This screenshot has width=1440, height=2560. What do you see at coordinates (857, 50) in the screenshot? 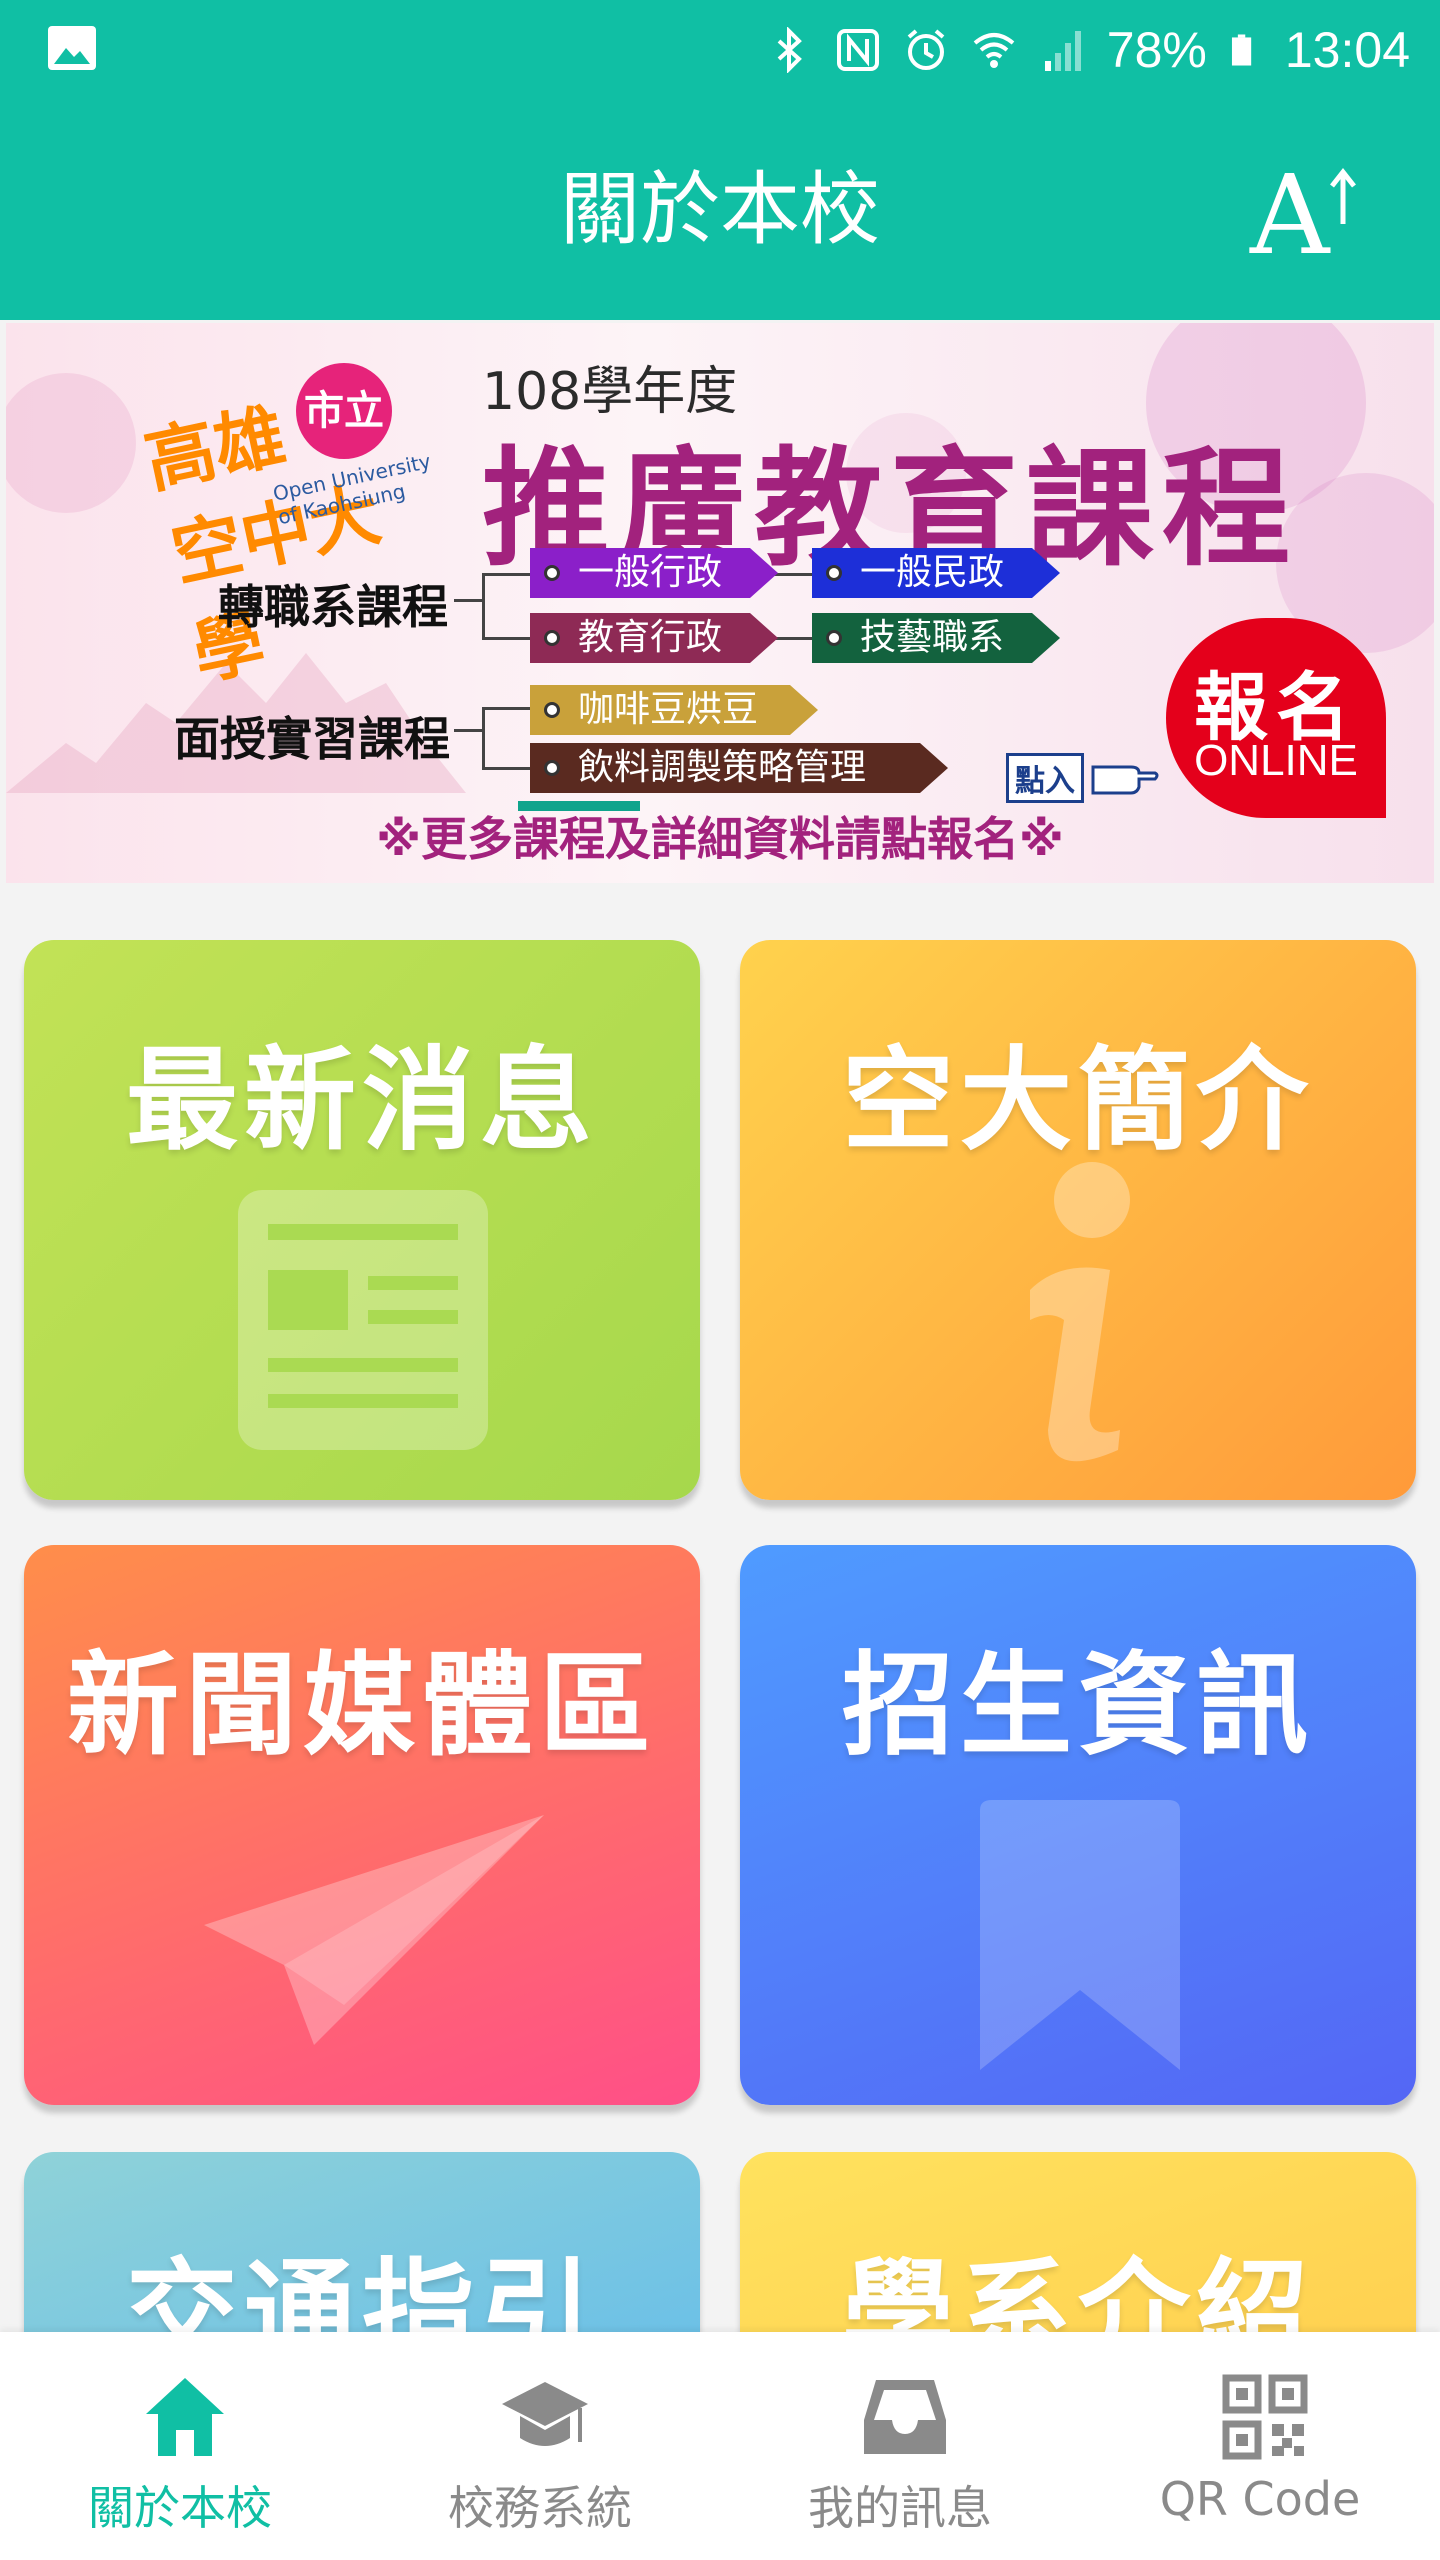
I see `nfc-icon` at bounding box center [857, 50].